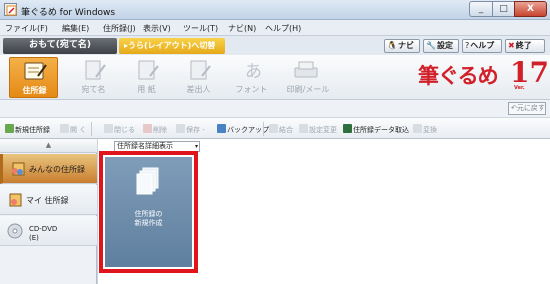 This screenshot has height=284, width=550. I want to click on import-data-button: 住所録データ取込, so click(376, 130).